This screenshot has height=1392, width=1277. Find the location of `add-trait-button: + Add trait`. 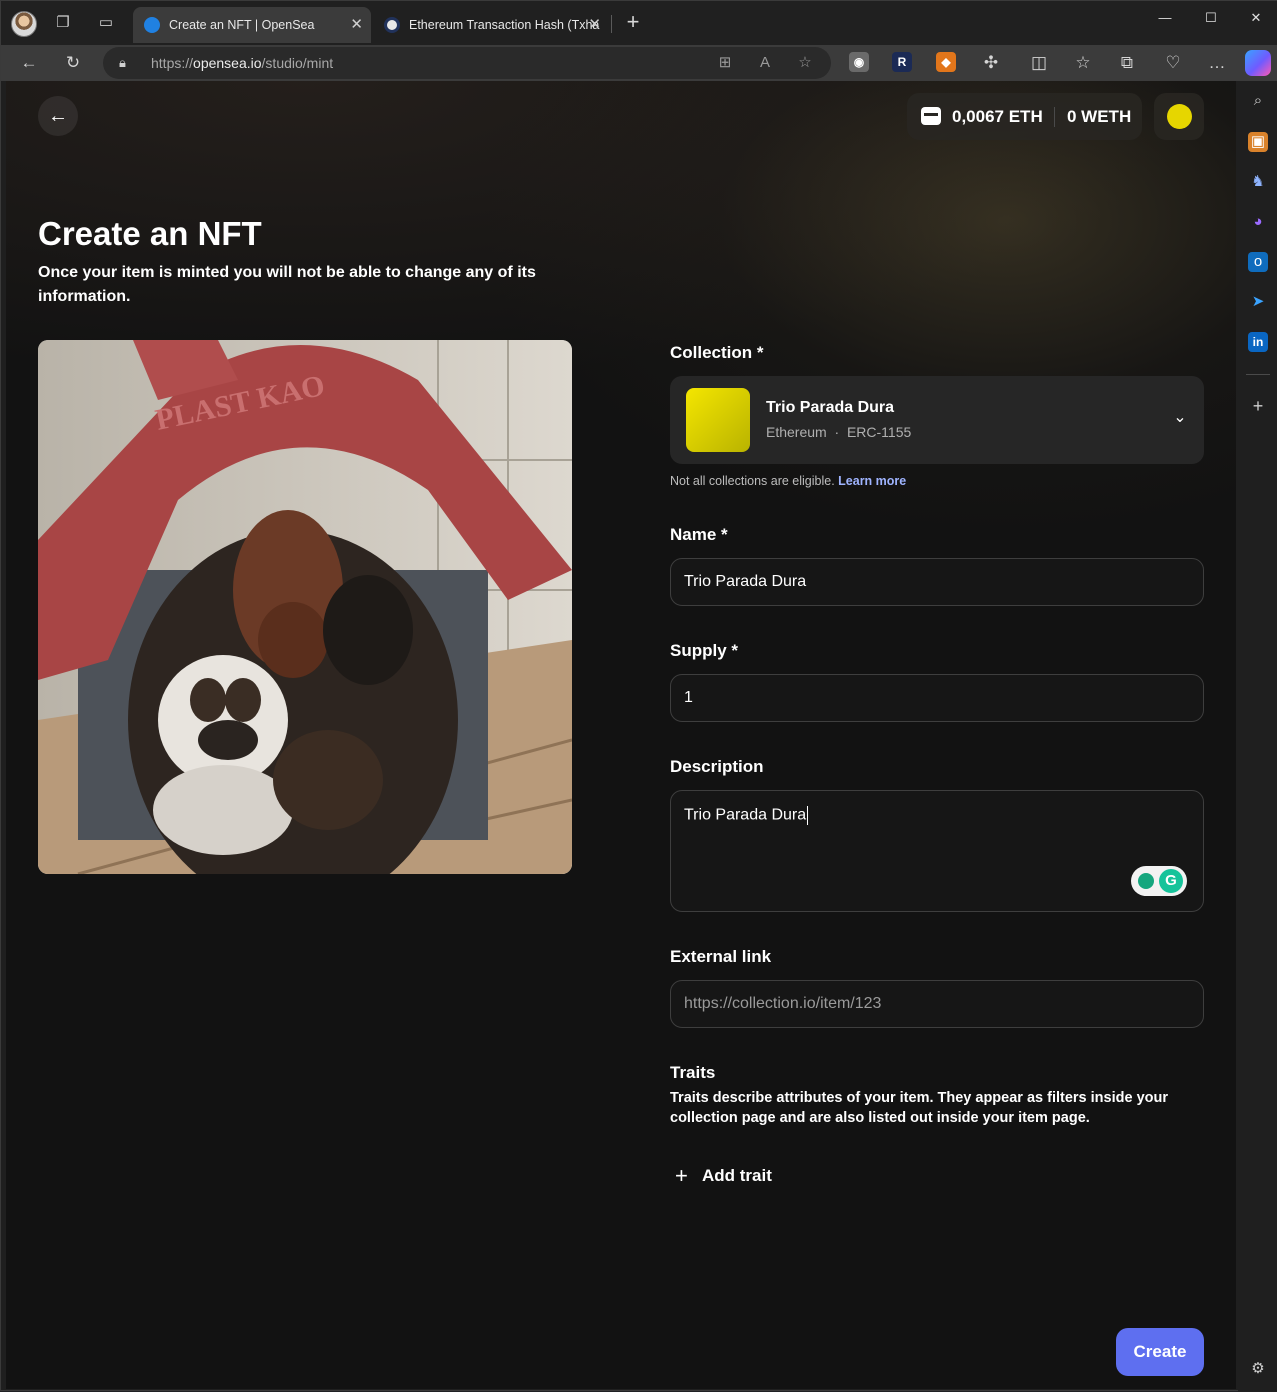

add-trait-button: + Add trait is located at coordinates (735, 1176).